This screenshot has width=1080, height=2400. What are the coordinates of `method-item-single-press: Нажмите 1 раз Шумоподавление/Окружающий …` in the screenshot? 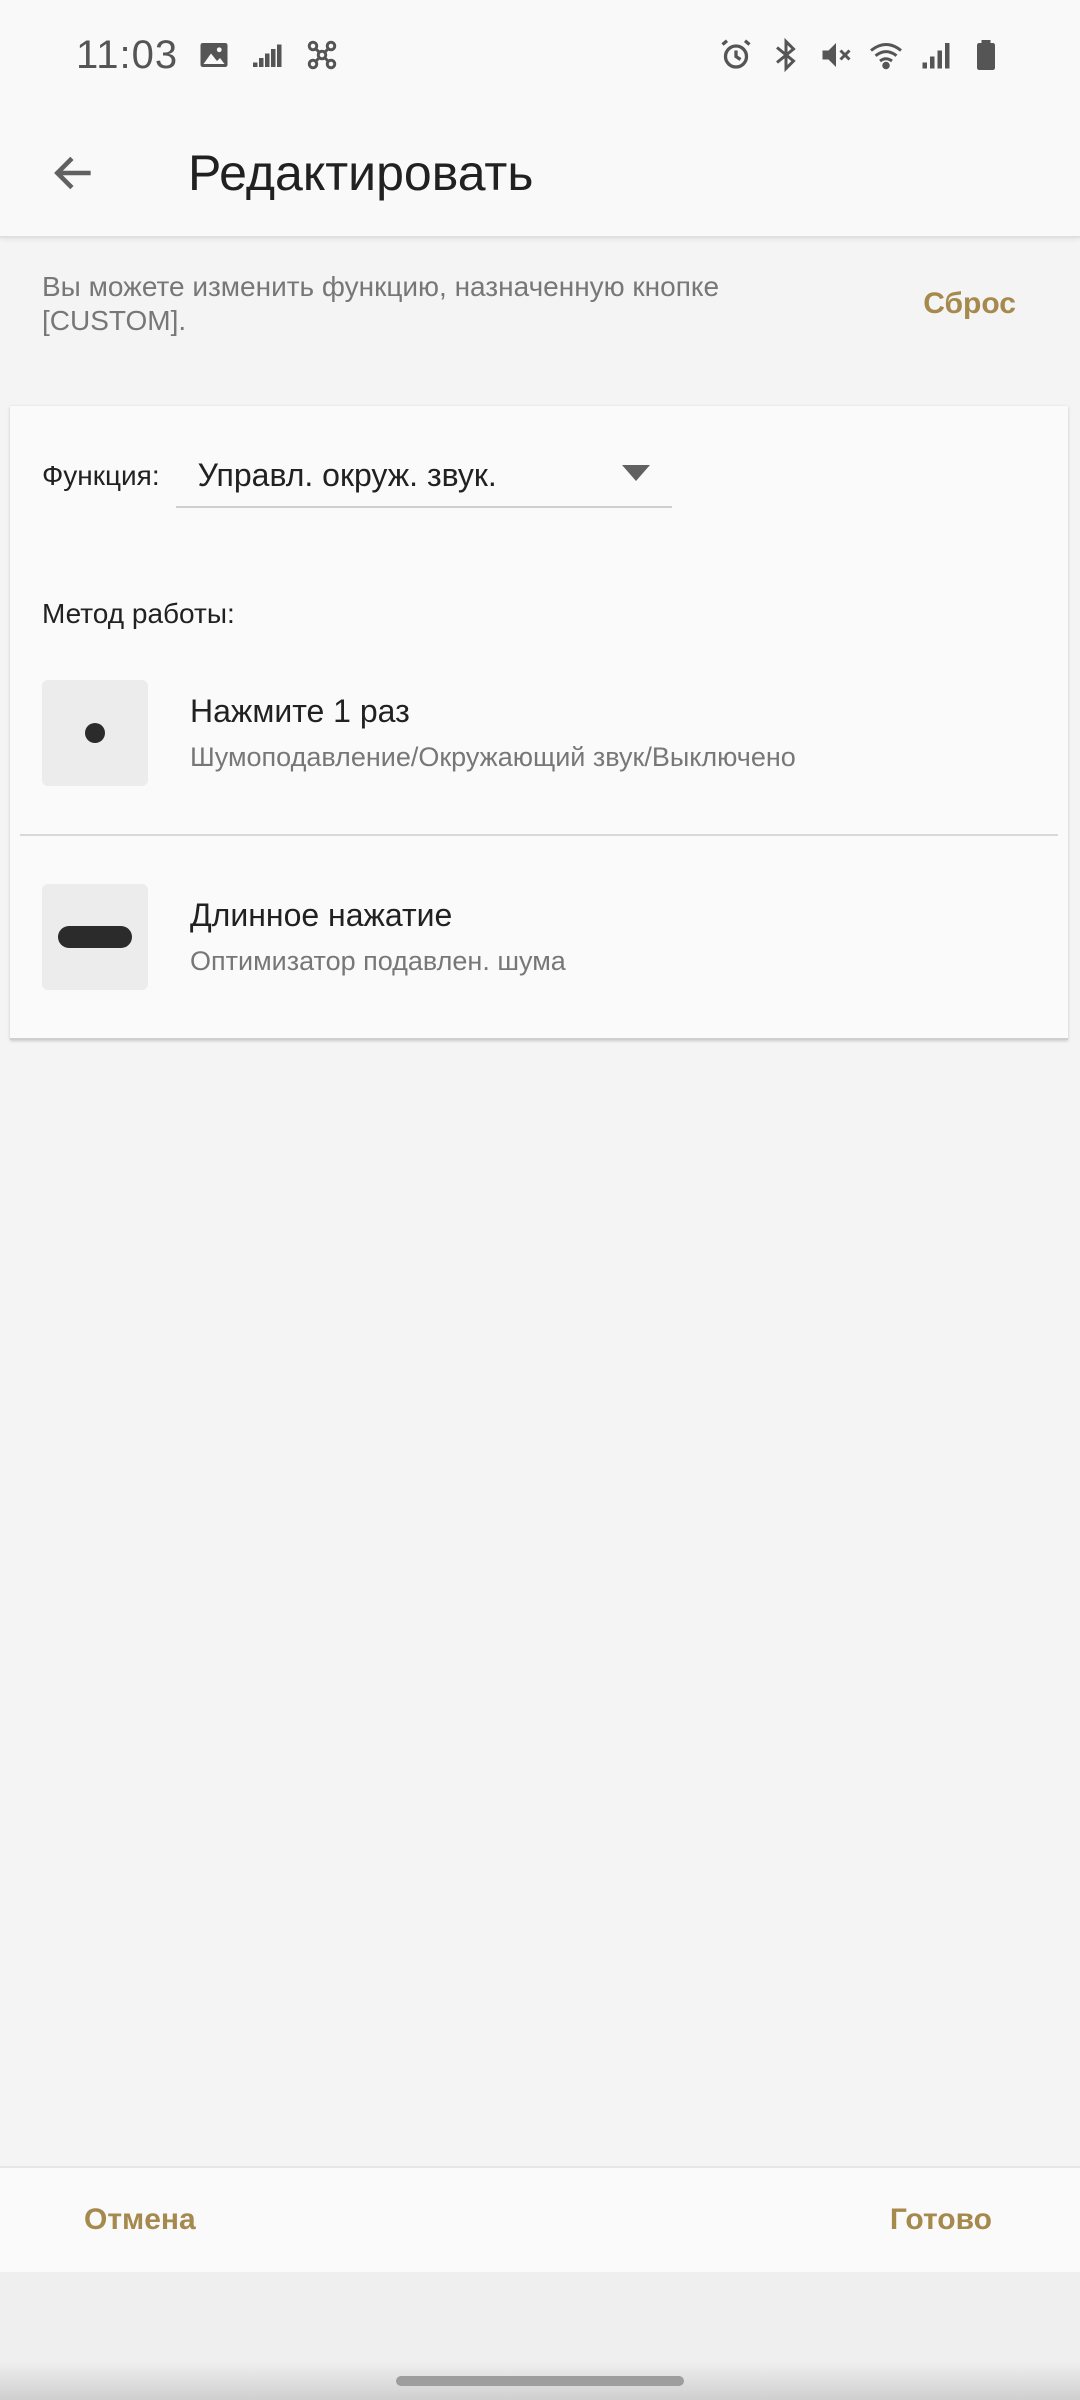 It's located at (419, 733).